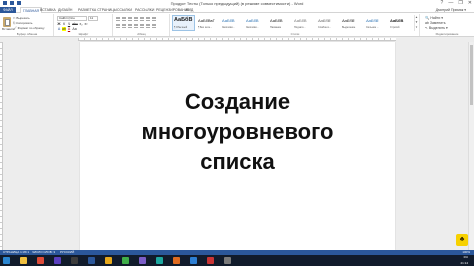 This screenshot has height=266, width=474. What do you see at coordinates (471, 146) in the screenshot?
I see `vertical-scrollbar` at bounding box center [471, 146].